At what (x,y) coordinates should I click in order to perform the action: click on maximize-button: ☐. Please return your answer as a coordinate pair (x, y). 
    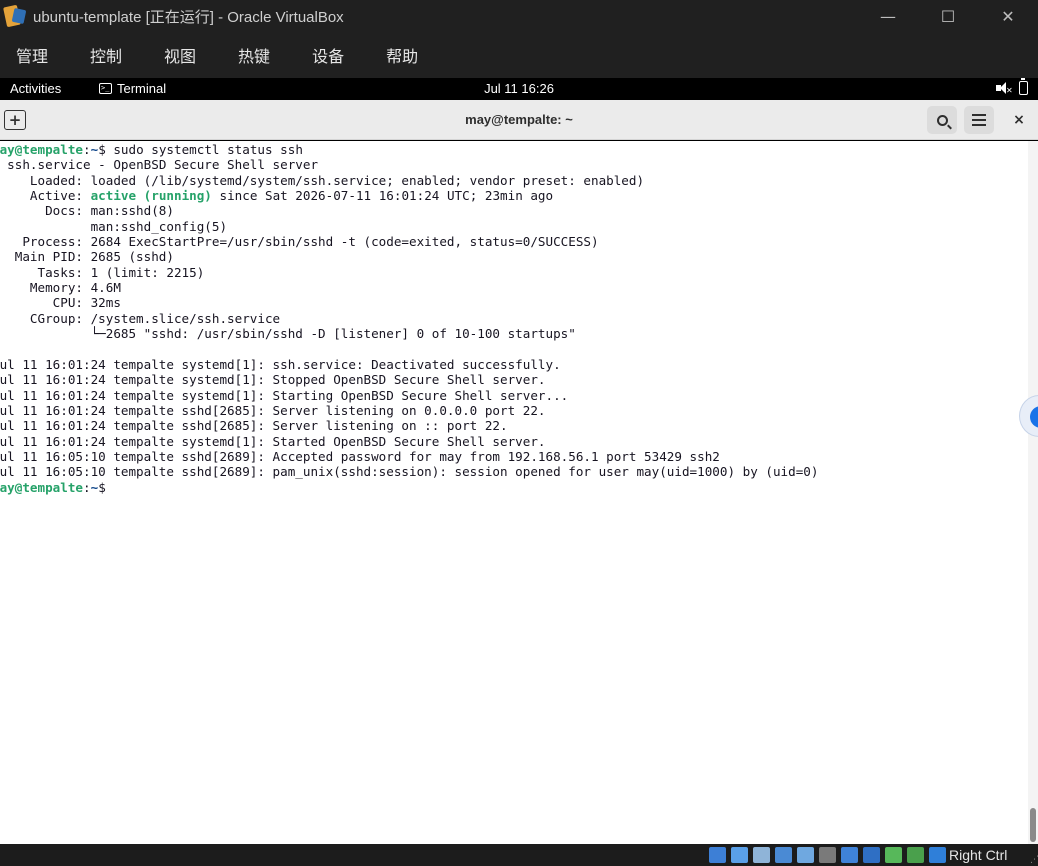
    Looking at the image, I should click on (948, 16).